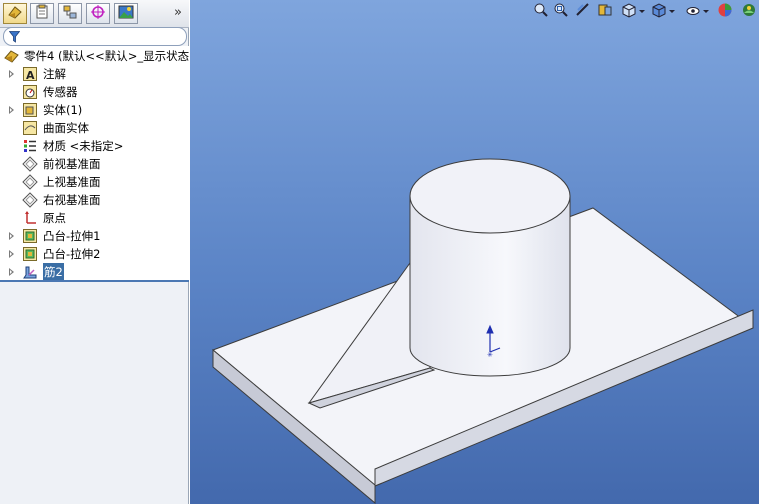 The height and width of the screenshot is (504, 759). What do you see at coordinates (53, 272) in the screenshot?
I see `tree-item-label: 筋2` at bounding box center [53, 272].